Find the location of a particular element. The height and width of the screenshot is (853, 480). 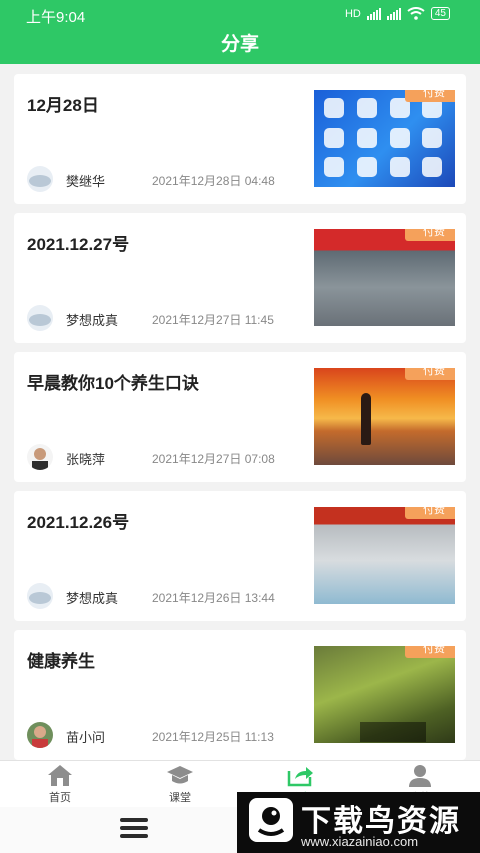

tab-home: 首页 is located at coordinates (60, 785).